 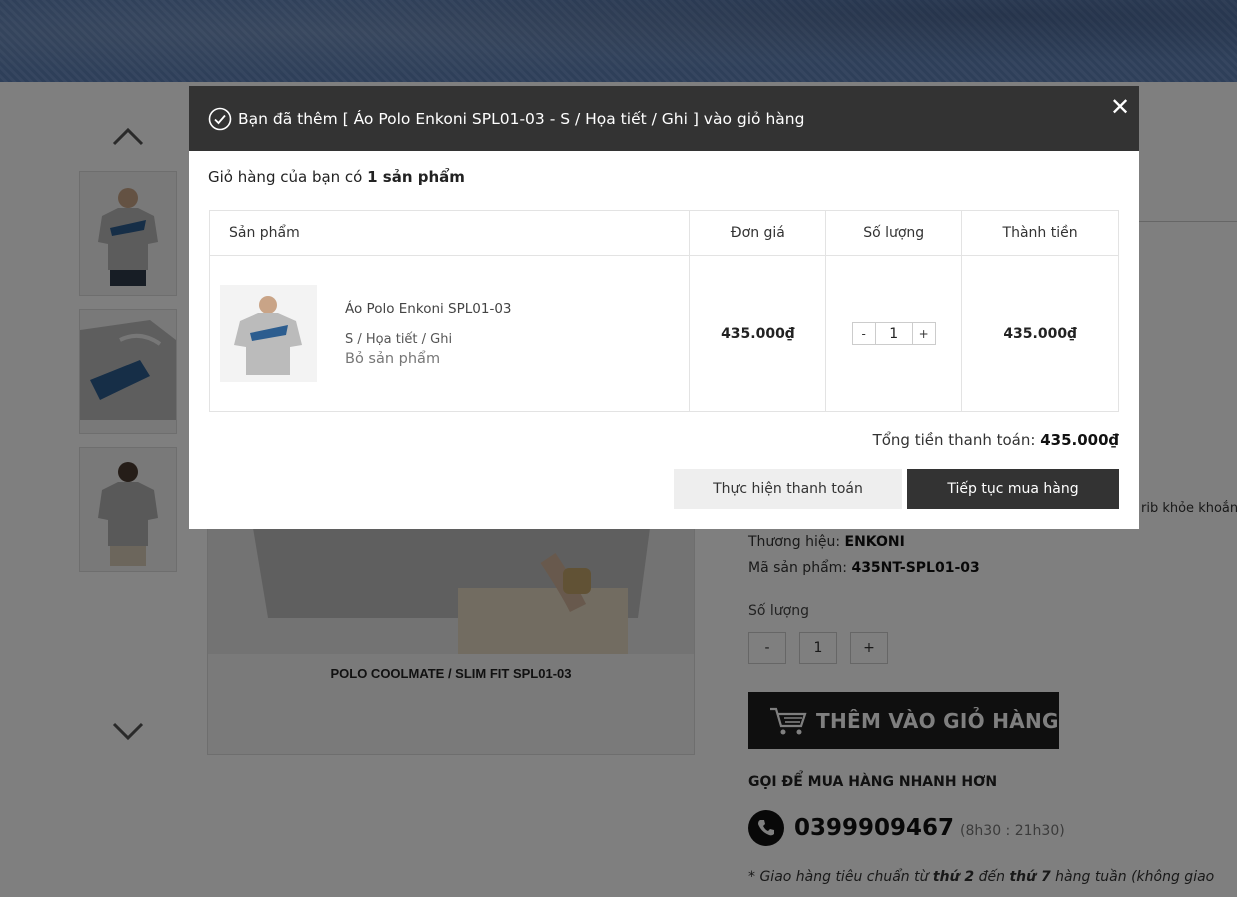 I want to click on close-modal-button: ✕, so click(x=1120, y=107).